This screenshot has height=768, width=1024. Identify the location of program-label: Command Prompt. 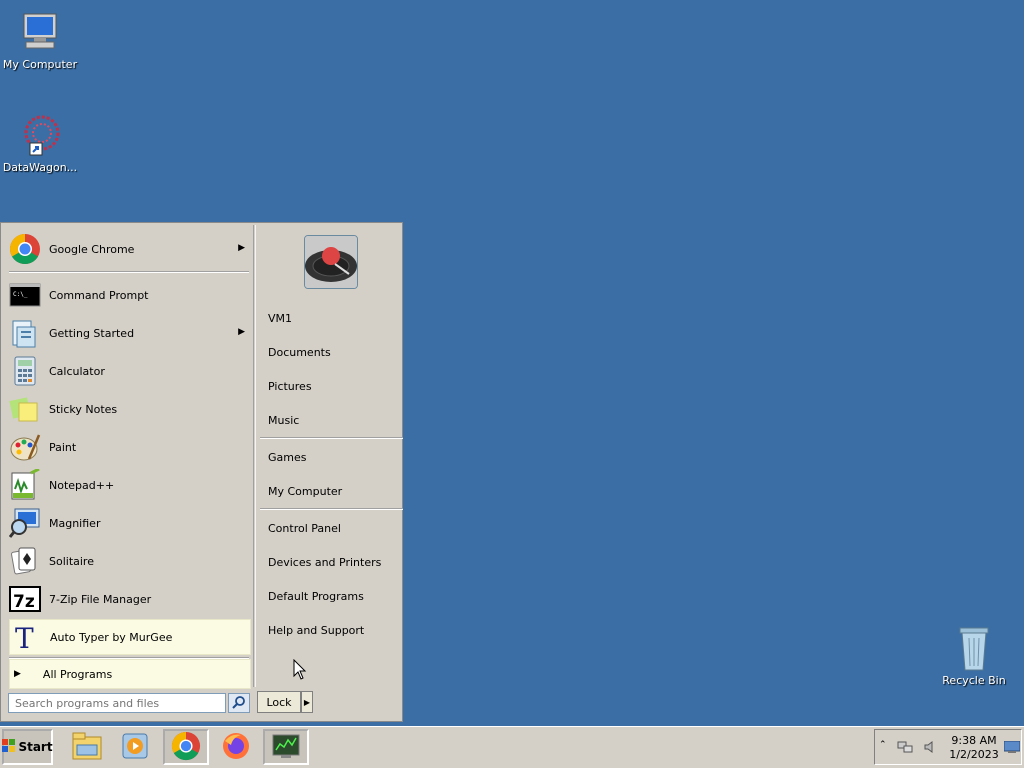
(99, 295).